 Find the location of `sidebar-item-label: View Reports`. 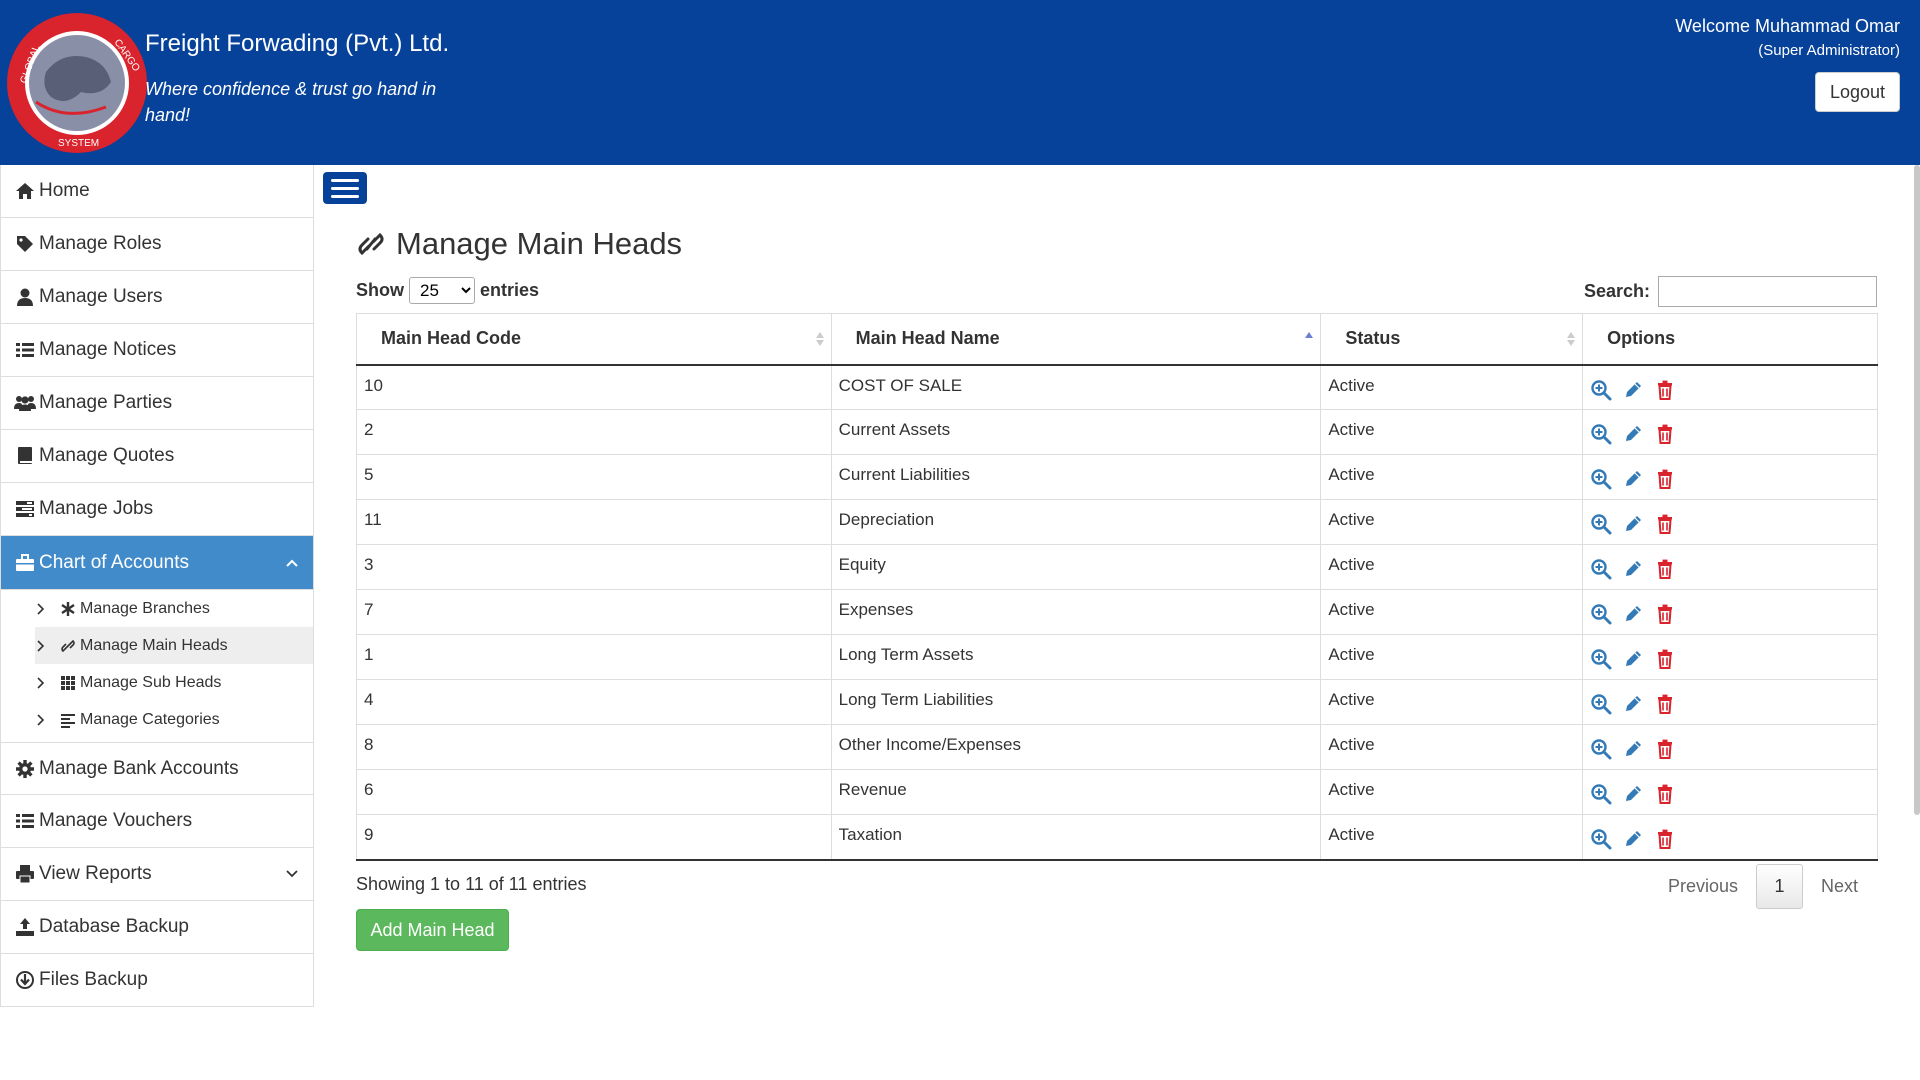

sidebar-item-label: View Reports is located at coordinates (95, 873).